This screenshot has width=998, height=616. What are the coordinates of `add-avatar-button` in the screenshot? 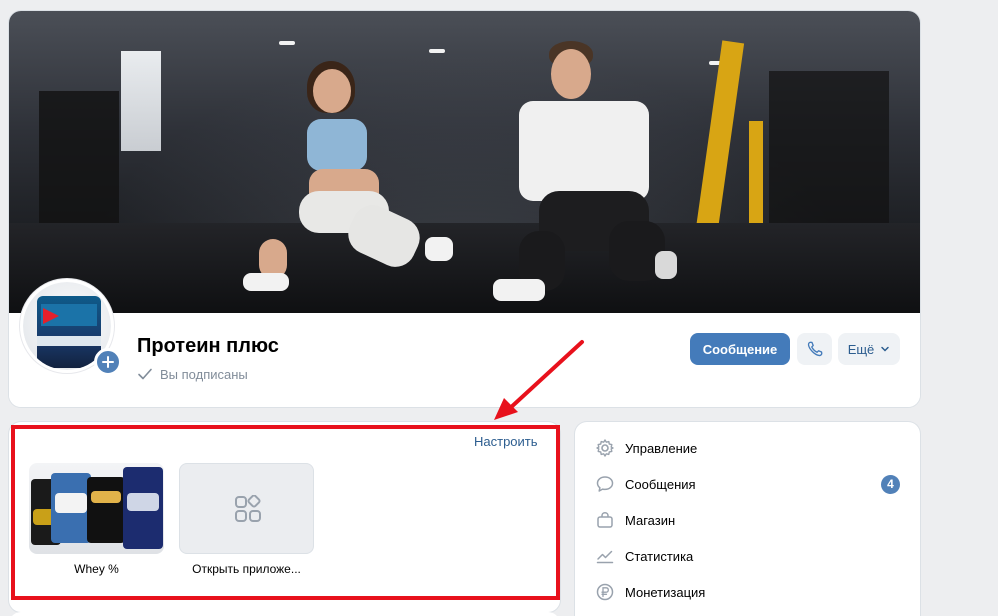 It's located at (108, 362).